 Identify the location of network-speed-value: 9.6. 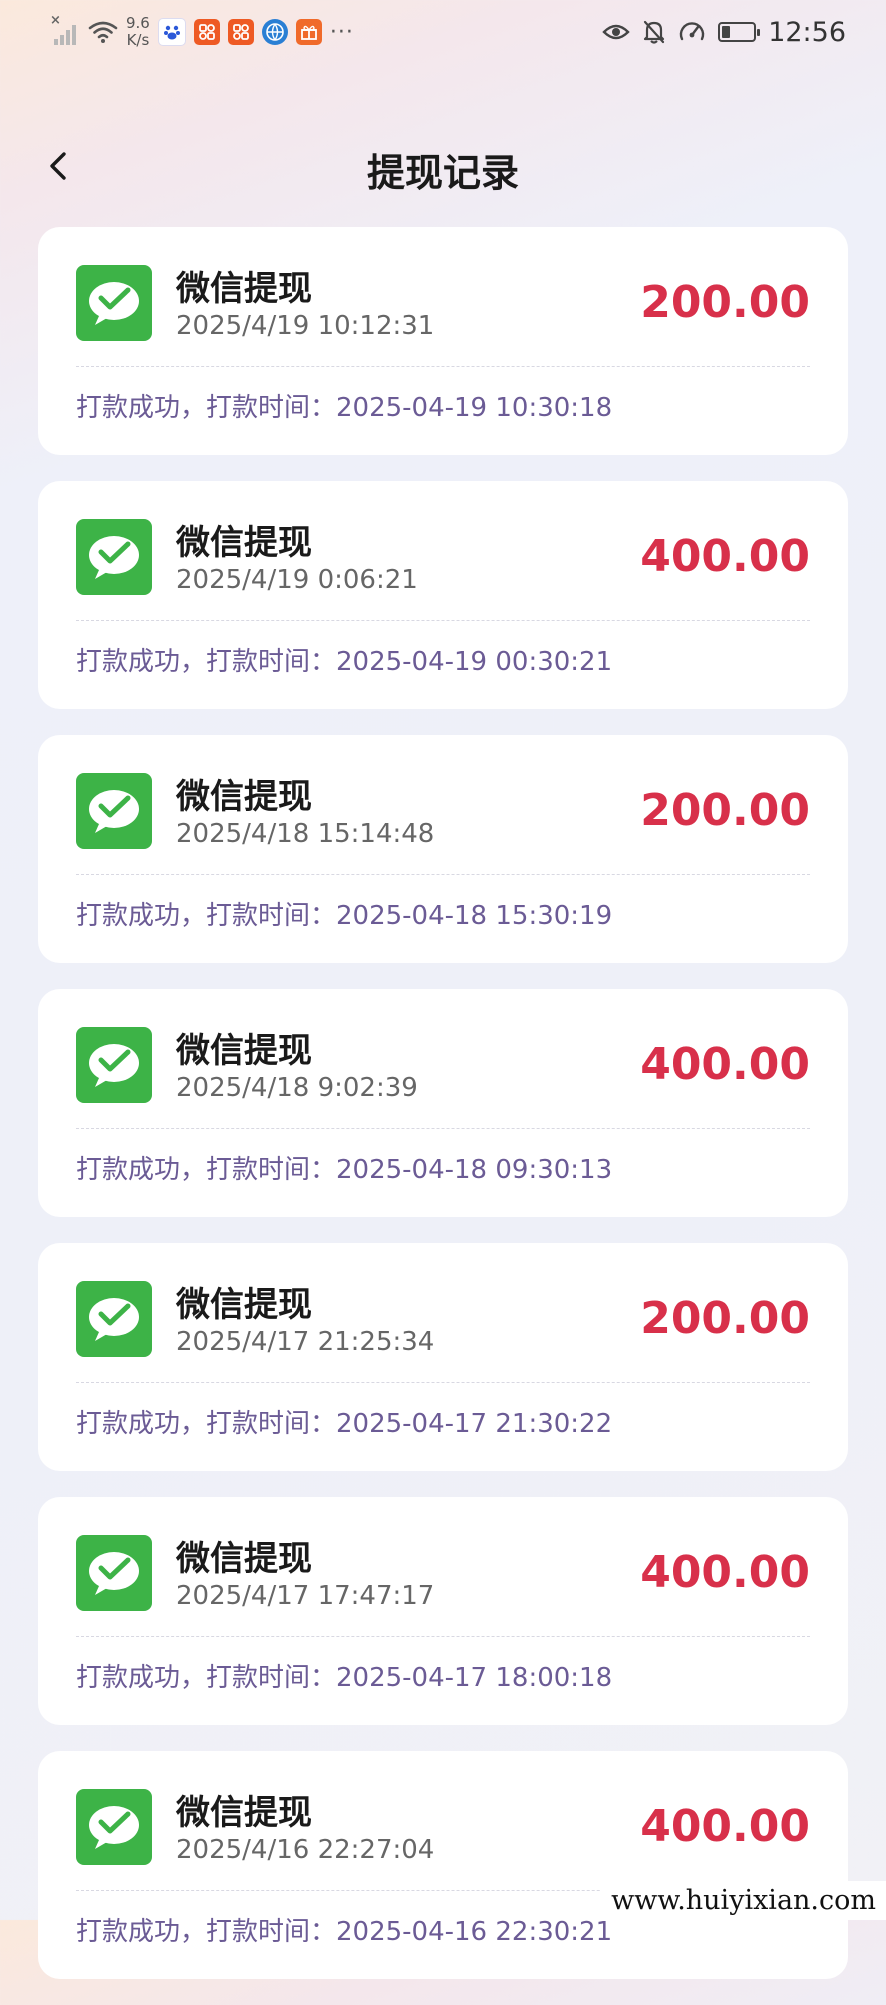
(138, 23).